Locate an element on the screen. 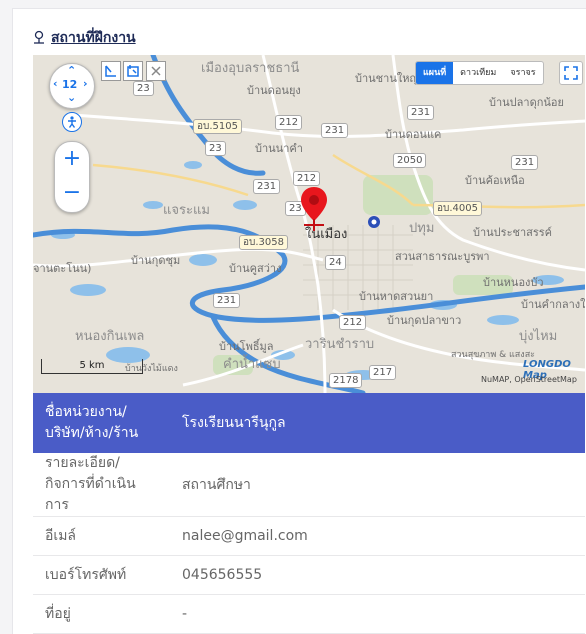 Image resolution: width=586 pixels, height=634 pixels. layer-switcher: แผนที่ ดาวเทียม จราจร is located at coordinates (479, 73).